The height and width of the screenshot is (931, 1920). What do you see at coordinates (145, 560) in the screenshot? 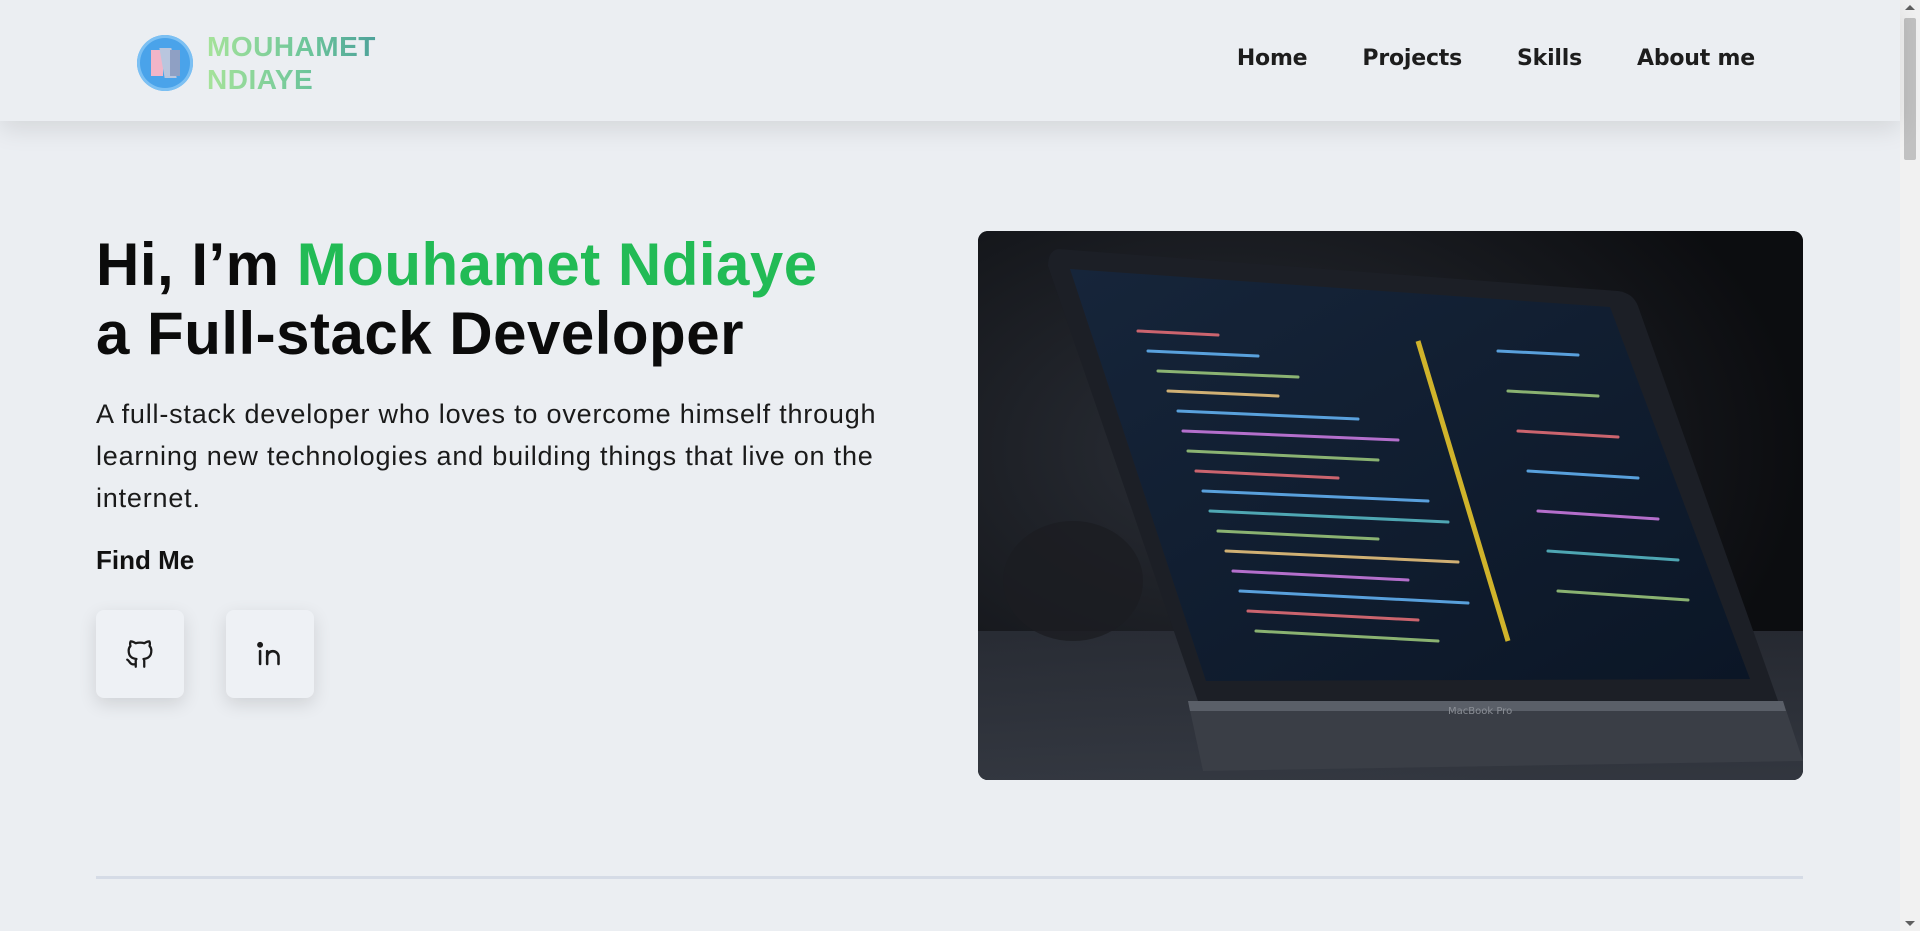
I see `find-me-heading: Find Me` at bounding box center [145, 560].